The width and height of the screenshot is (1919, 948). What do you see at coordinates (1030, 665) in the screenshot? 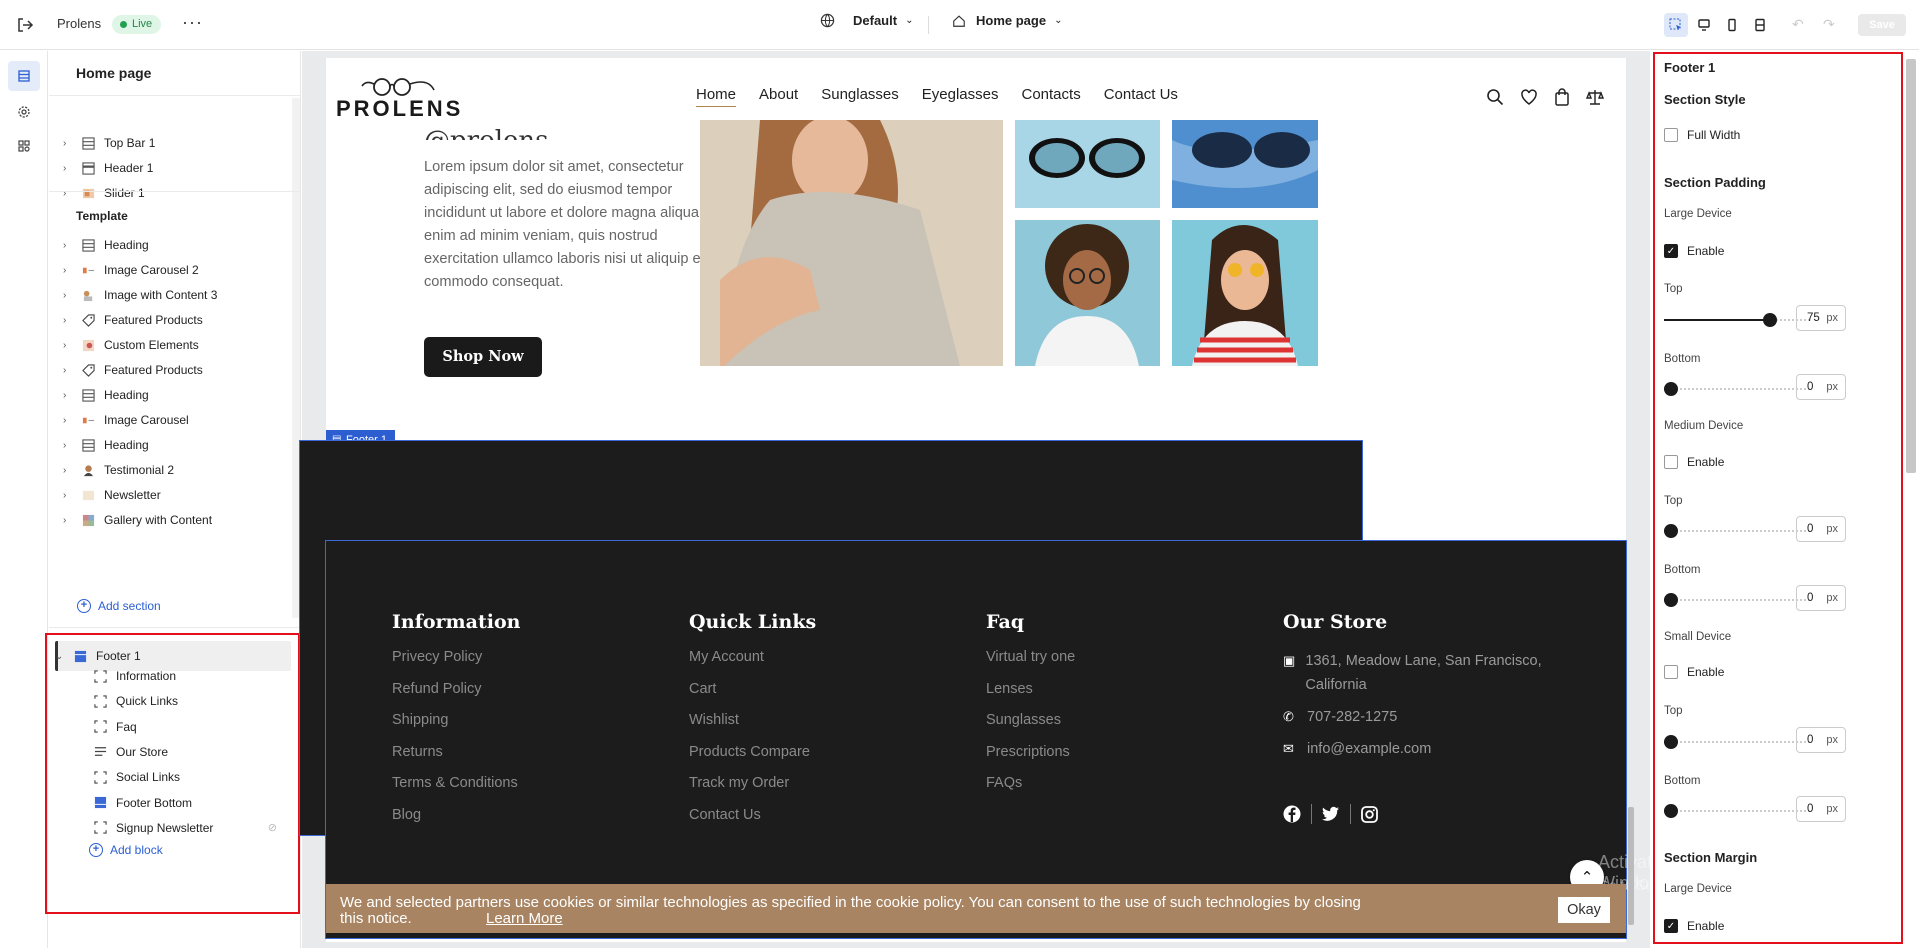
I see `footer-link: Virtual try one` at bounding box center [1030, 665].